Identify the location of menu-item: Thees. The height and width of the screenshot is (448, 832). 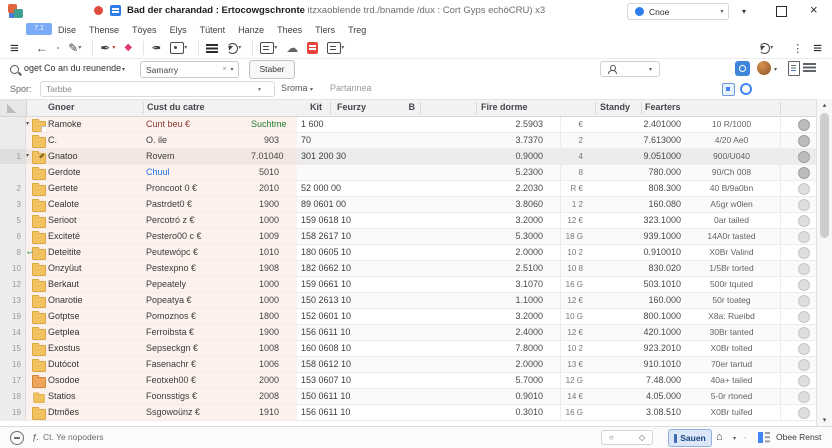
(289, 30).